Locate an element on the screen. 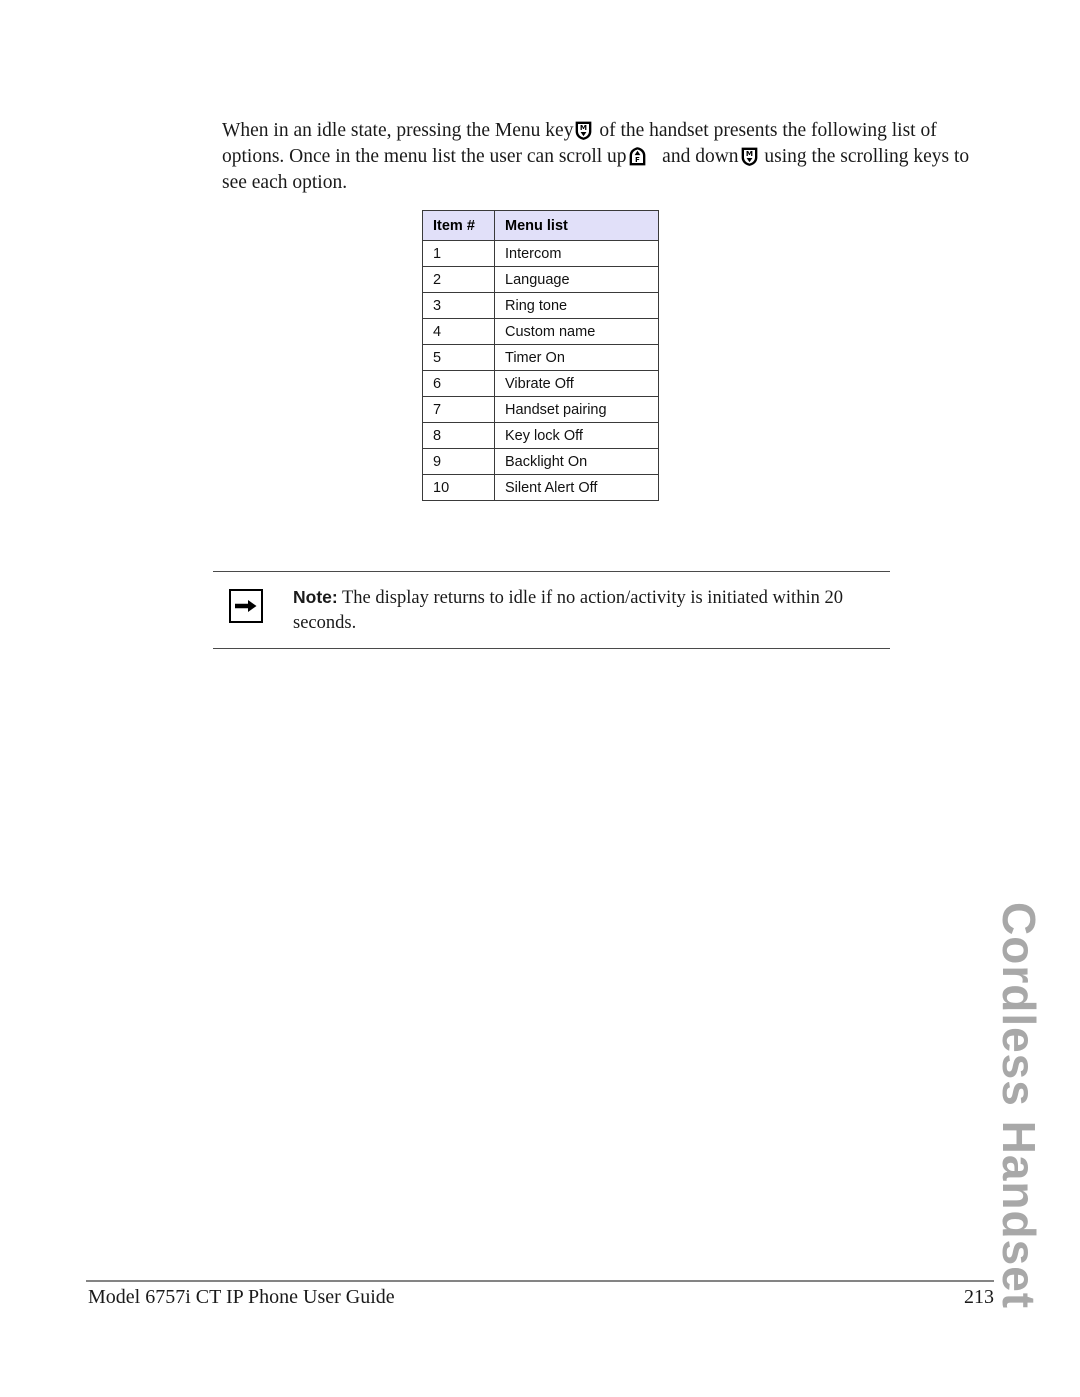 The width and height of the screenshot is (1080, 1397). intro-text-part-3: and down is located at coordinates (693, 156).